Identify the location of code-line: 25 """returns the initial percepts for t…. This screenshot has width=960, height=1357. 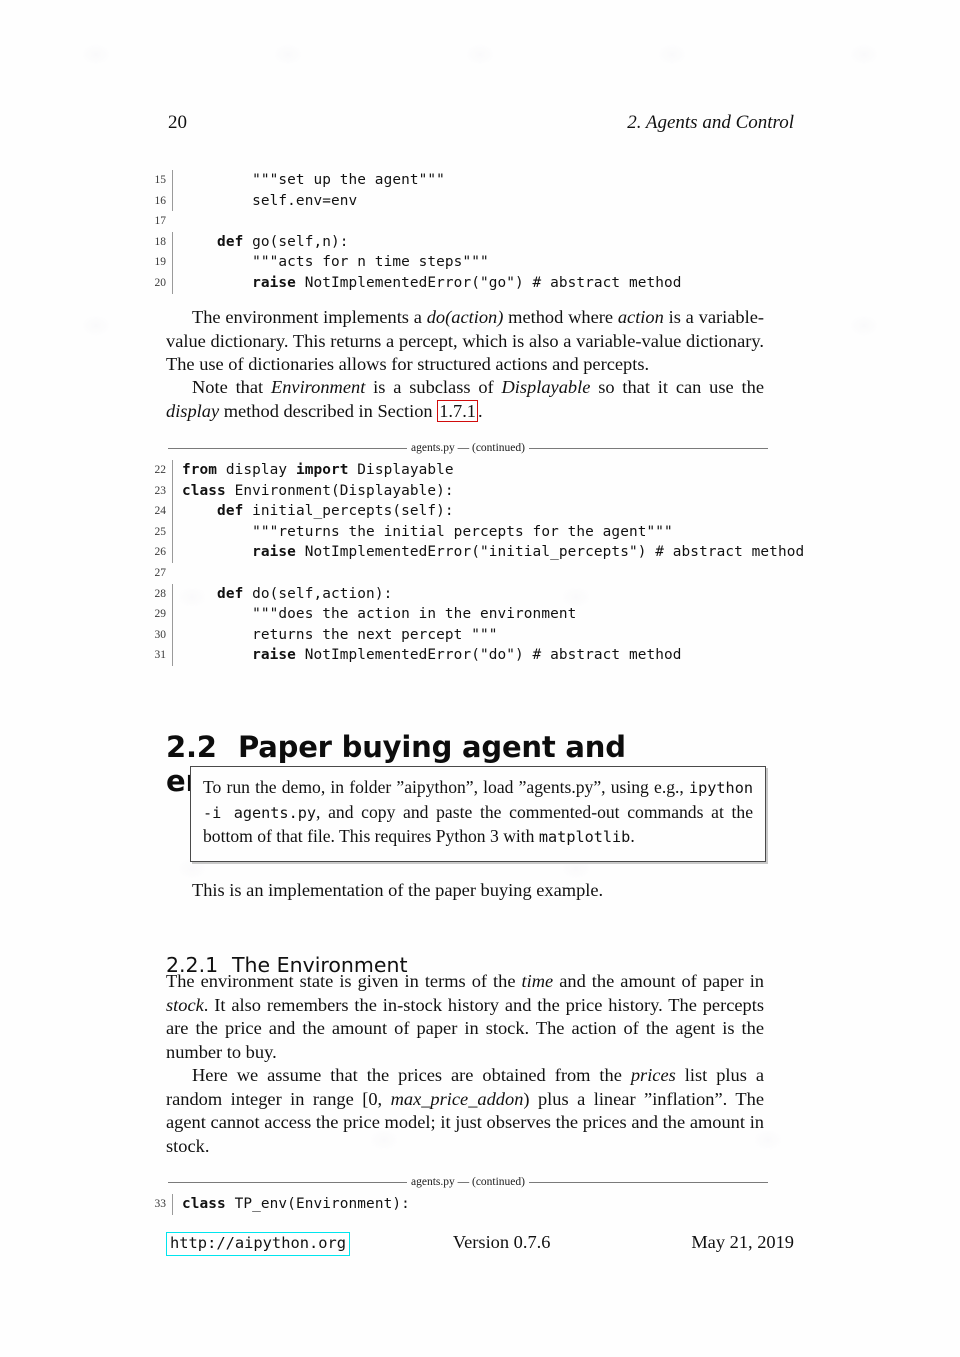
(480, 532).